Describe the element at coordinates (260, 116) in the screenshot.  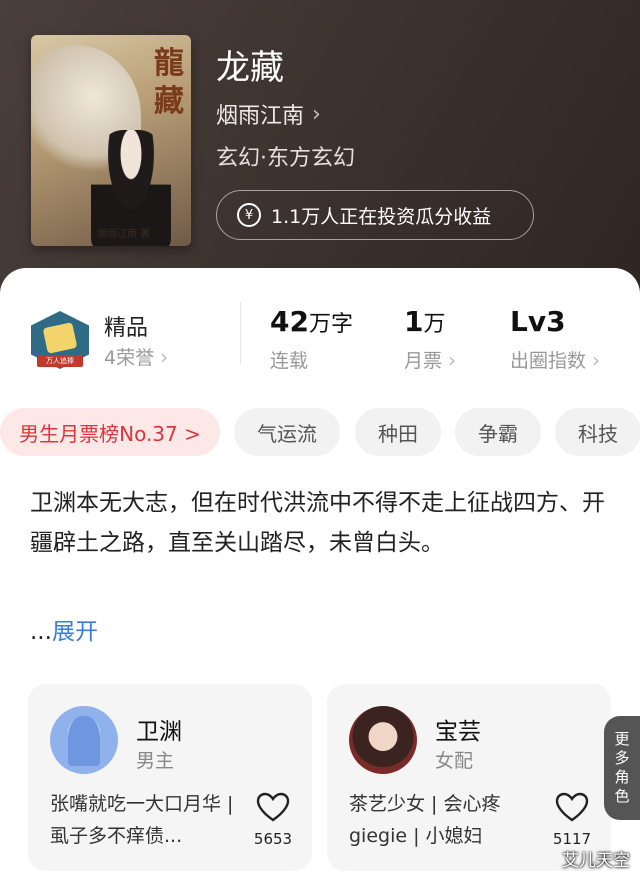
I see `author-name: 烟雨江南` at that location.